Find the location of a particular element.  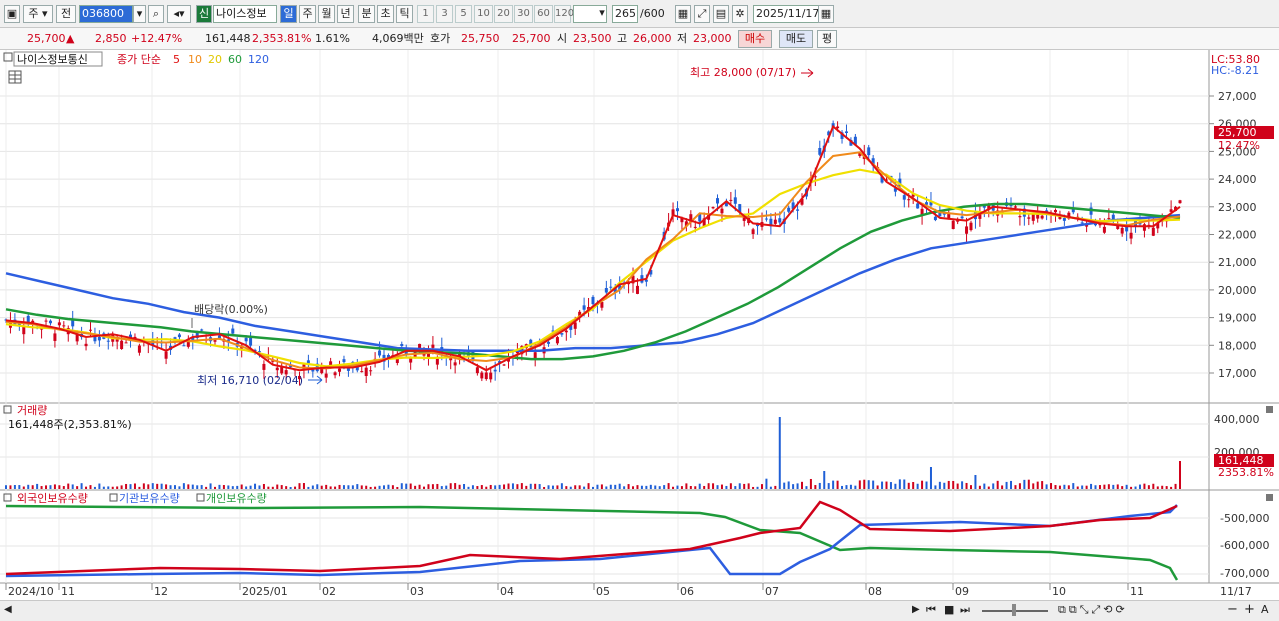

scroll-play-icon: ⏭ is located at coordinates (965, 610).